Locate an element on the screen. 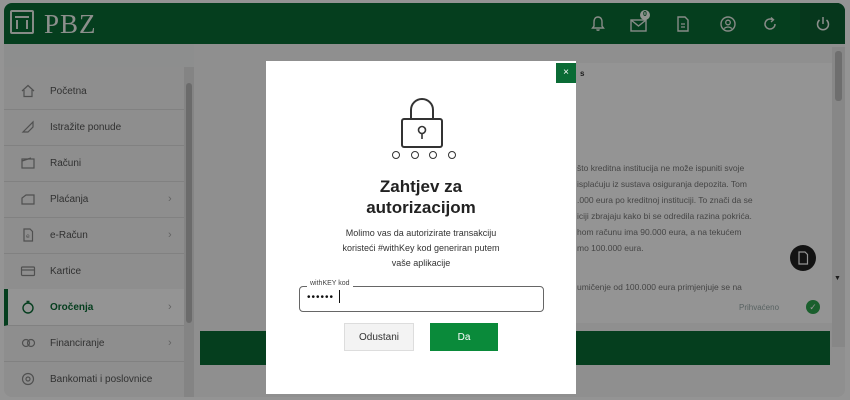  lock-icon is located at coordinates (422, 123).